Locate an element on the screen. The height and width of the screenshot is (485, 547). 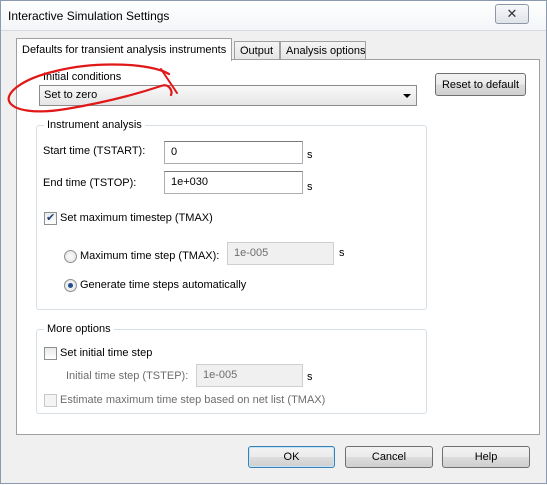
estimate-max-step-checkbox is located at coordinates (50, 400).